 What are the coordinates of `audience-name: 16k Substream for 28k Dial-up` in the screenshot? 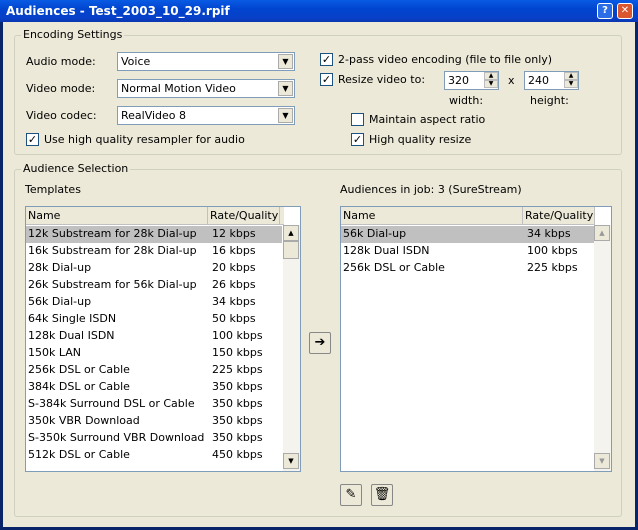 It's located at (112, 250).